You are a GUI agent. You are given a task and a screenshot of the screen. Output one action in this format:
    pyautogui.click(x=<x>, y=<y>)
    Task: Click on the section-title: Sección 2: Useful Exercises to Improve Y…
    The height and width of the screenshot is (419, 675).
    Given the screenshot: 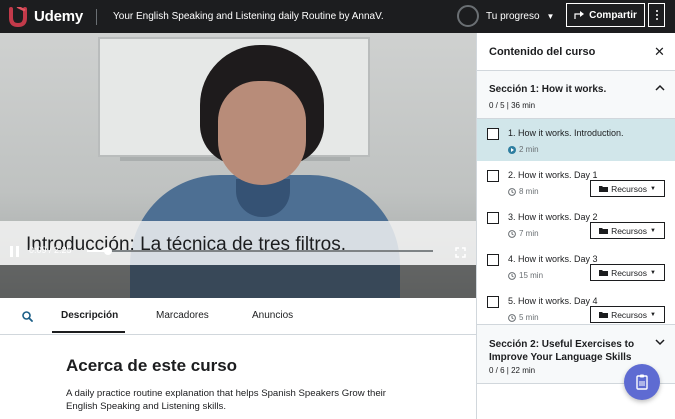 What is the action you would take?
    pyautogui.click(x=562, y=351)
    